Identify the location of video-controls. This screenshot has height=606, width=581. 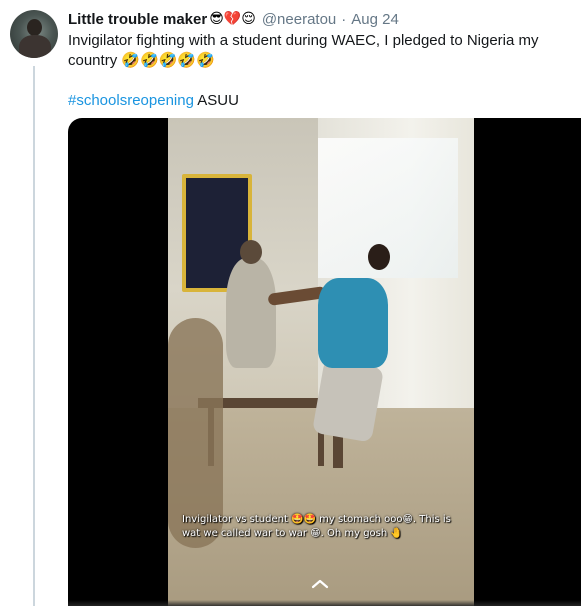
(324, 603).